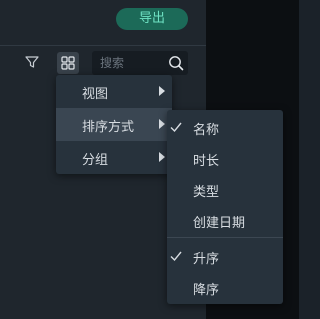  Describe the element at coordinates (95, 94) in the screenshot. I see `menu-item-label: 视图` at that location.